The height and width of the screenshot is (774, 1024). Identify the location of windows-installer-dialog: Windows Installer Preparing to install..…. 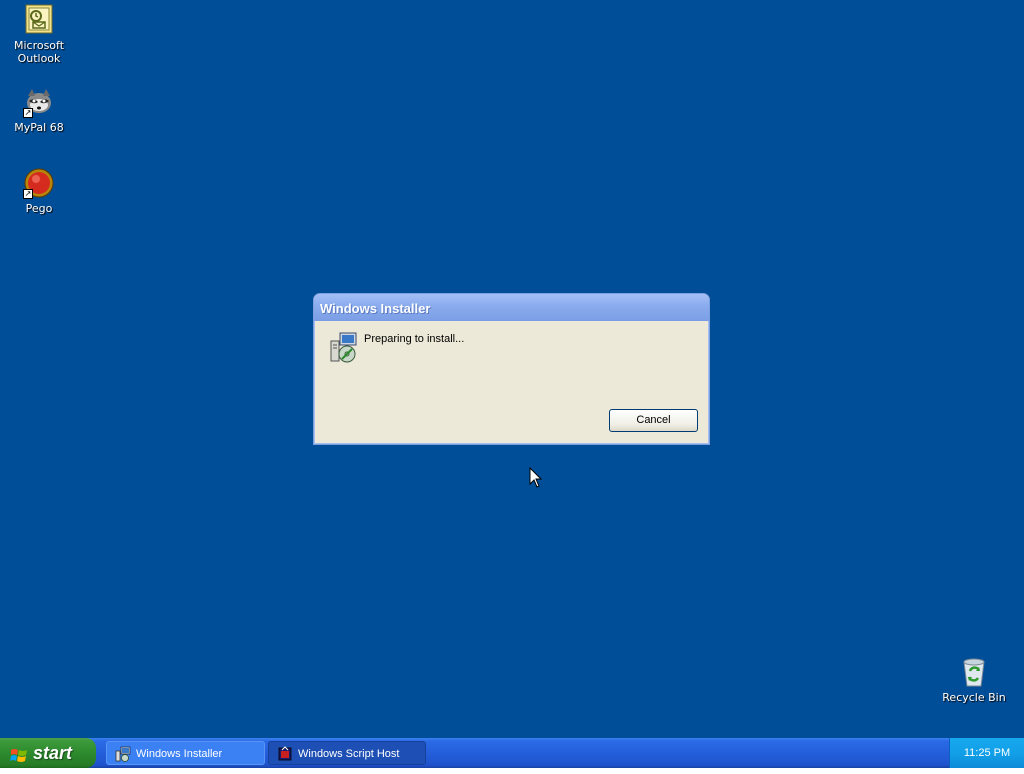
(511, 369).